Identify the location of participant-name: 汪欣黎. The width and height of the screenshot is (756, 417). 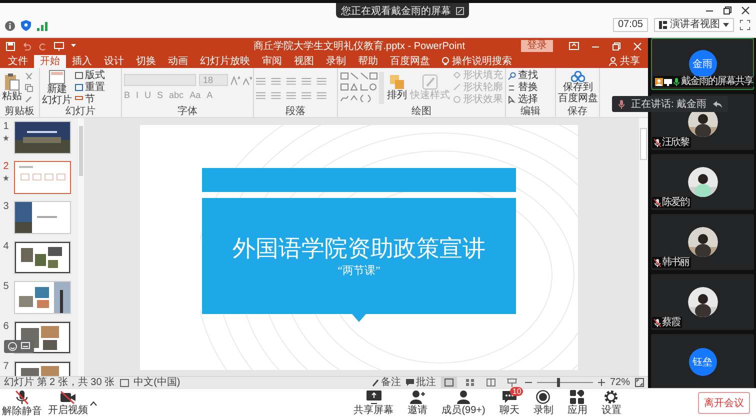
(675, 142).